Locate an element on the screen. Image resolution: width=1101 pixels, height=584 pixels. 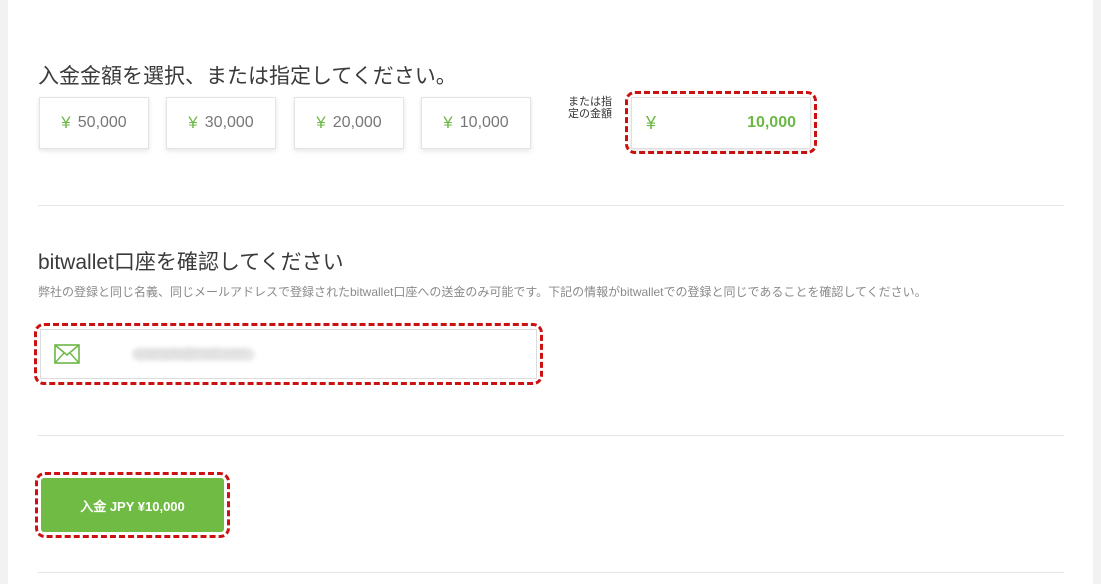
preset-amount-30000: ¥ 30,000 is located at coordinates (221, 123).